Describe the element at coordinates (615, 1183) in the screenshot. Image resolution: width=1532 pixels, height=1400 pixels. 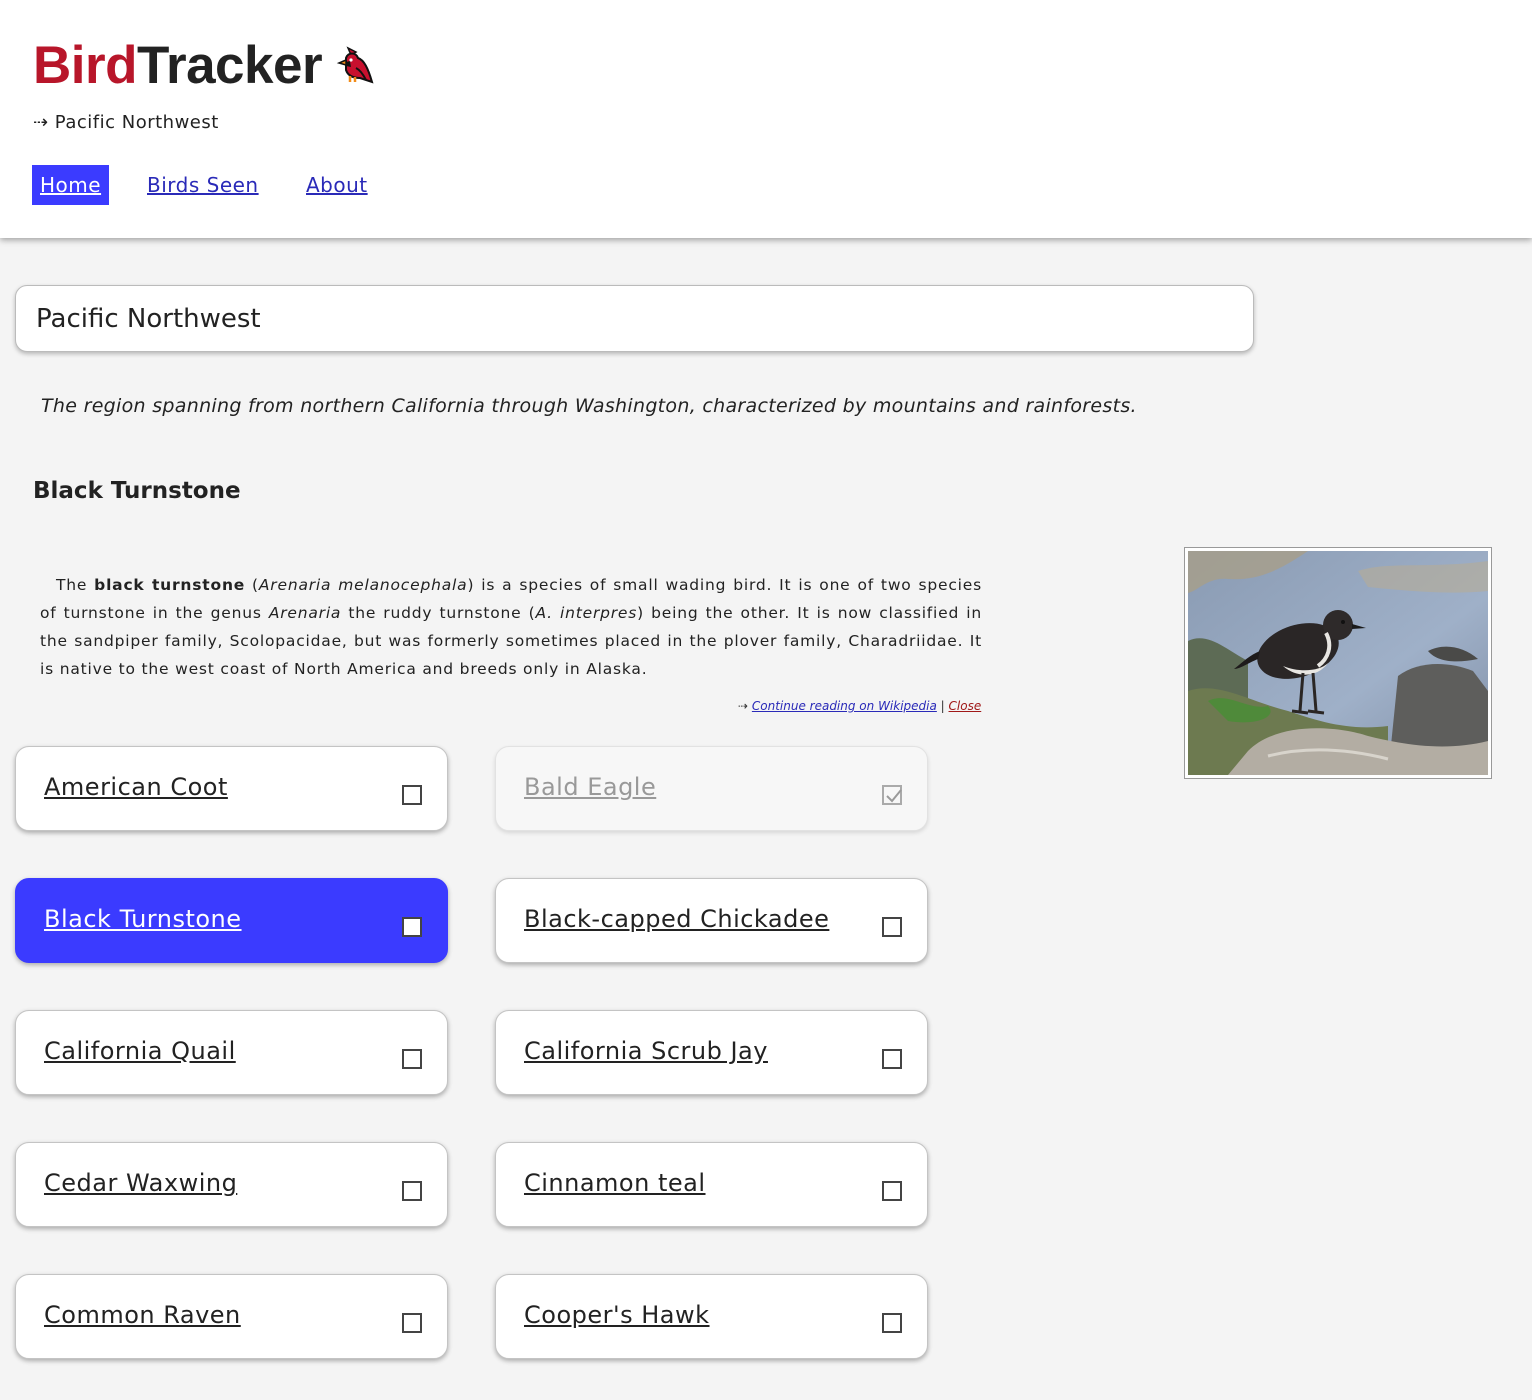
I see `bird-card-name: Cinnamon teal` at that location.